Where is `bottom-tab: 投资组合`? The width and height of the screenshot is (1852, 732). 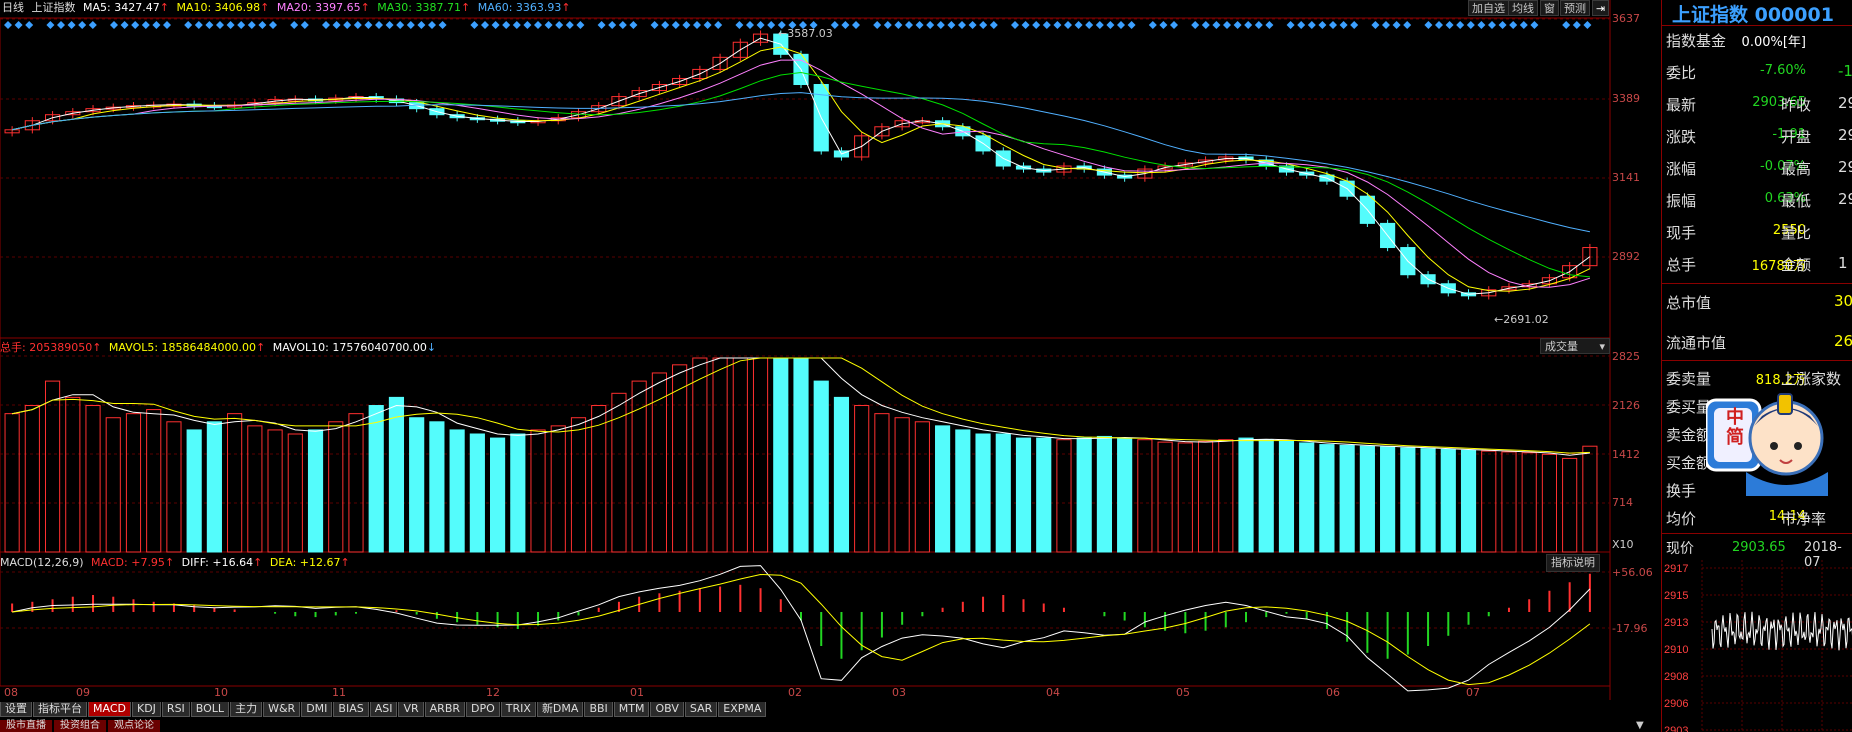 bottom-tab: 投资组合 is located at coordinates (80, 726).